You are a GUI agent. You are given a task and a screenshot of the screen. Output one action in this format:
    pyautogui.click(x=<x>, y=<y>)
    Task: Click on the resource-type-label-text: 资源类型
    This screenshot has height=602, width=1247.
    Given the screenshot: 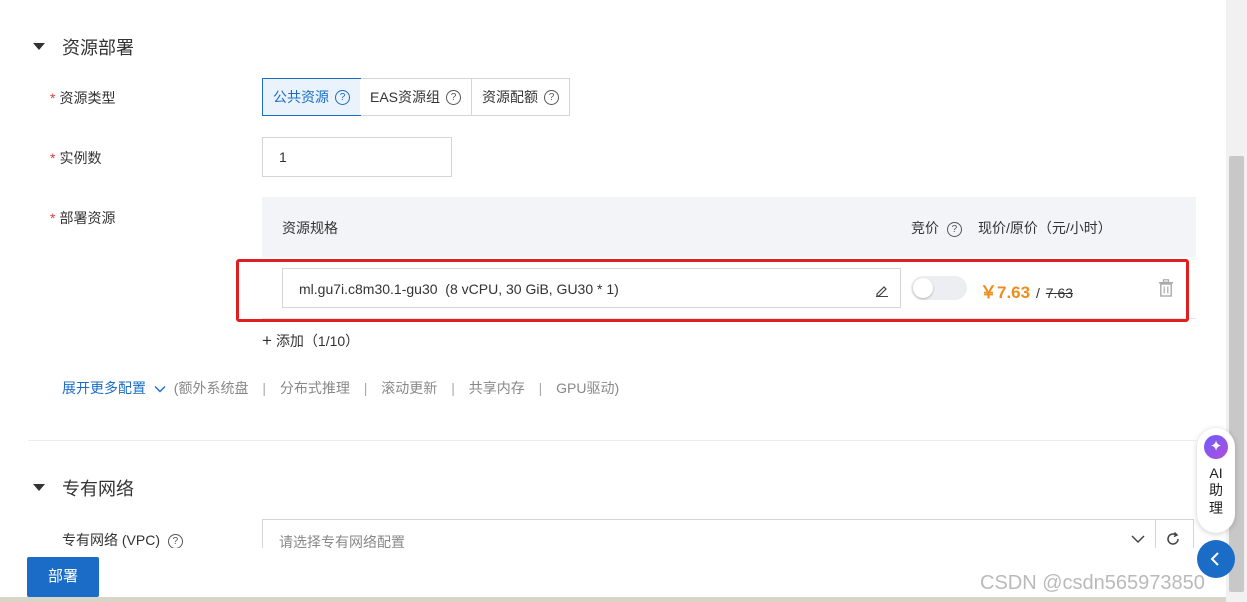 What is the action you would take?
    pyautogui.click(x=87, y=98)
    